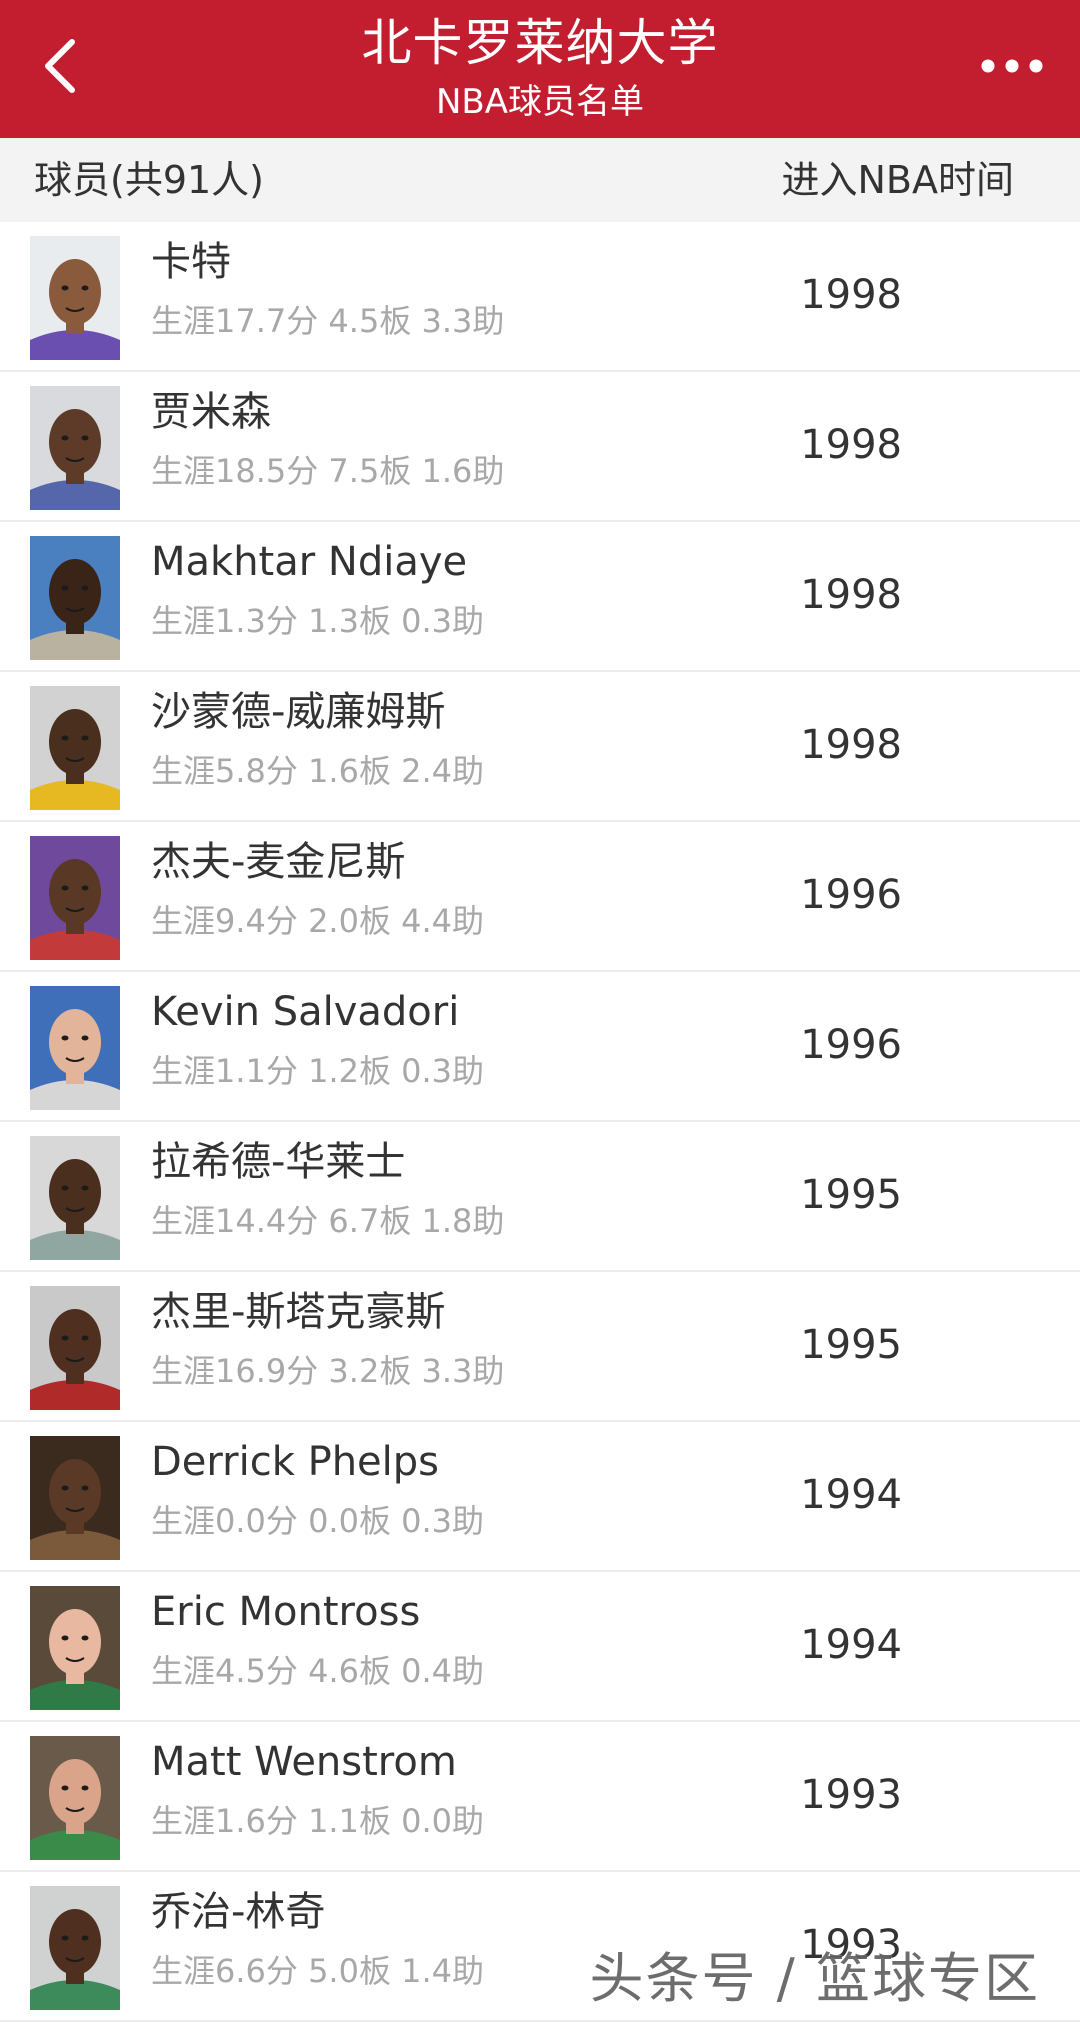  What do you see at coordinates (328, 1221) in the screenshot?
I see `player-career-stats: 生涯14.4分 6.7板 1.8助` at bounding box center [328, 1221].